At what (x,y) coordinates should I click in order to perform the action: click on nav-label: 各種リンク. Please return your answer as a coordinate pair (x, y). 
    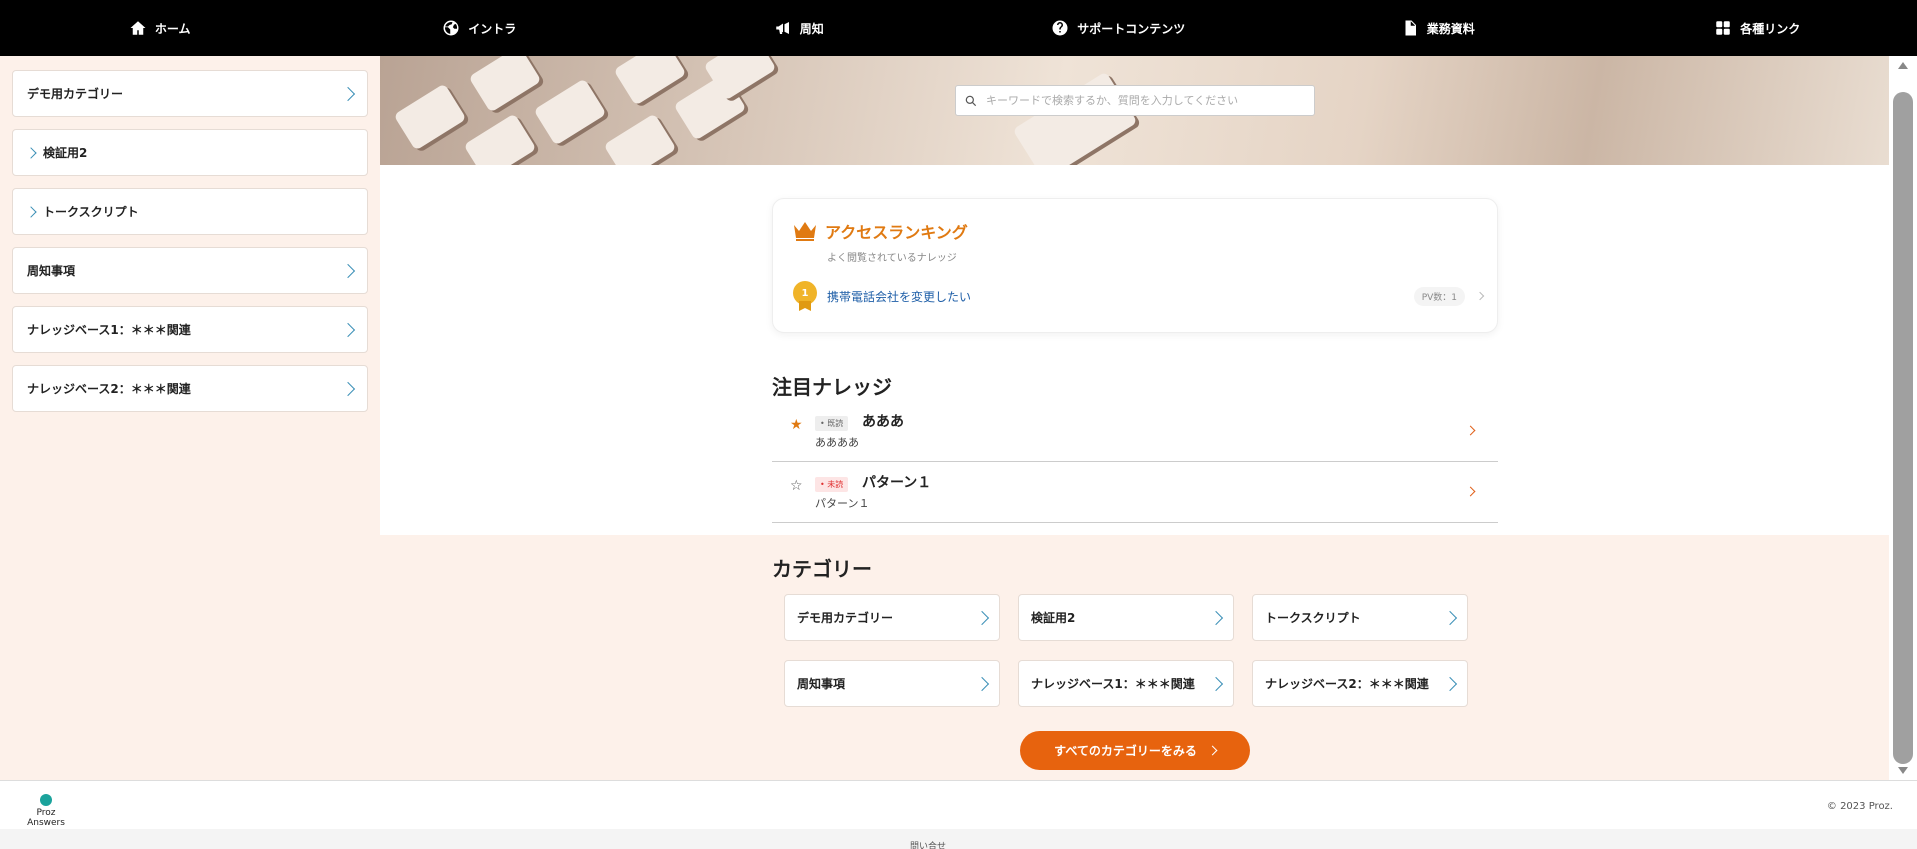
    Looking at the image, I should click on (1770, 28).